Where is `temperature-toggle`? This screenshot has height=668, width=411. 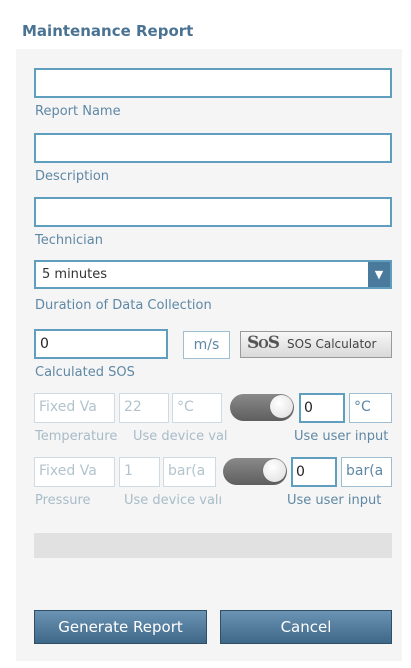
temperature-toggle is located at coordinates (262, 407).